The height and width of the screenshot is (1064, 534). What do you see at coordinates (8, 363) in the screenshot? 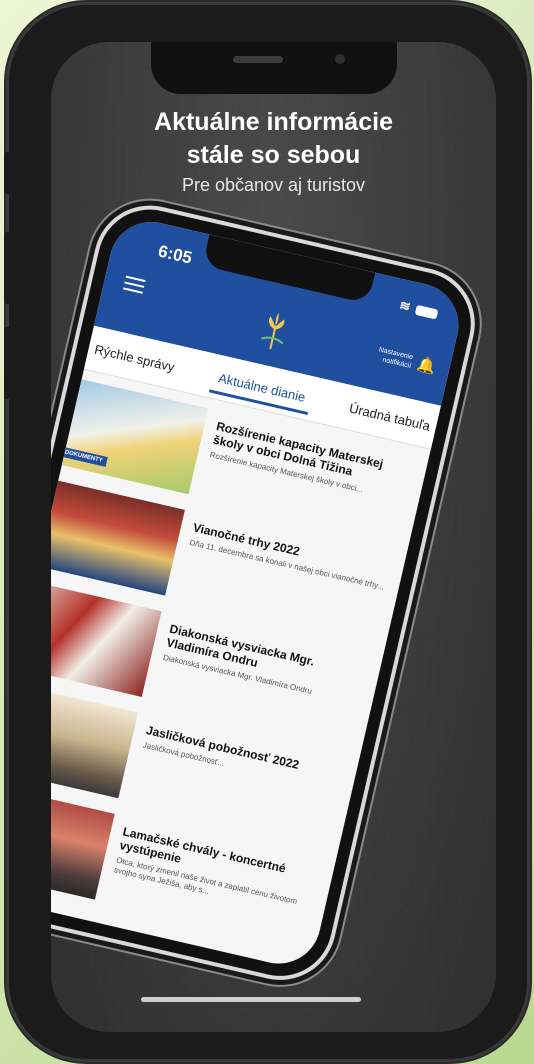
I see `side-volume-down-button` at bounding box center [8, 363].